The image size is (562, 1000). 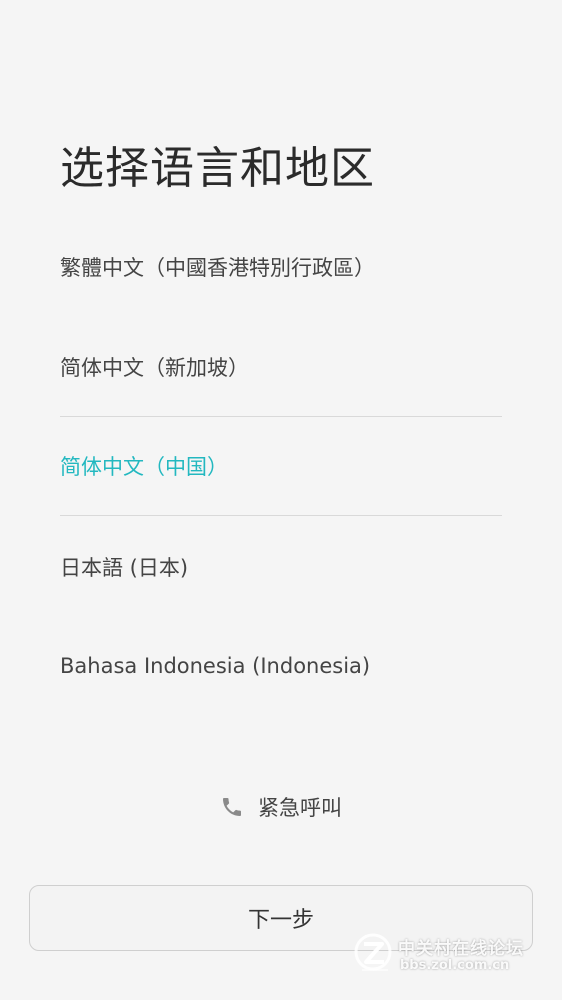 What do you see at coordinates (300, 808) in the screenshot?
I see `emergency-call-label: 紧急呼叫` at bounding box center [300, 808].